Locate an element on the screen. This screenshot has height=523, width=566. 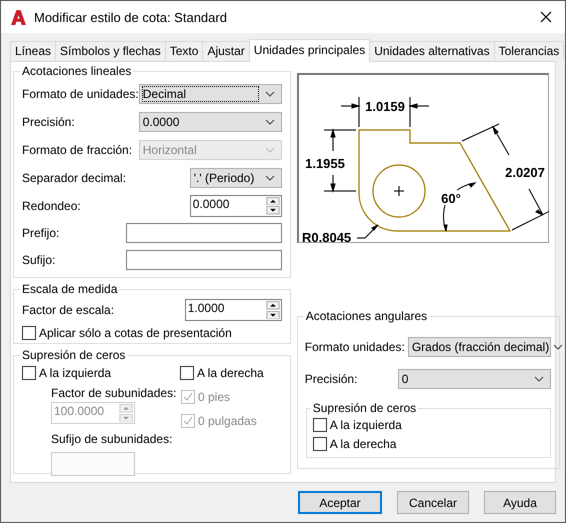
angle-arc is located at coordinates (459, 207).